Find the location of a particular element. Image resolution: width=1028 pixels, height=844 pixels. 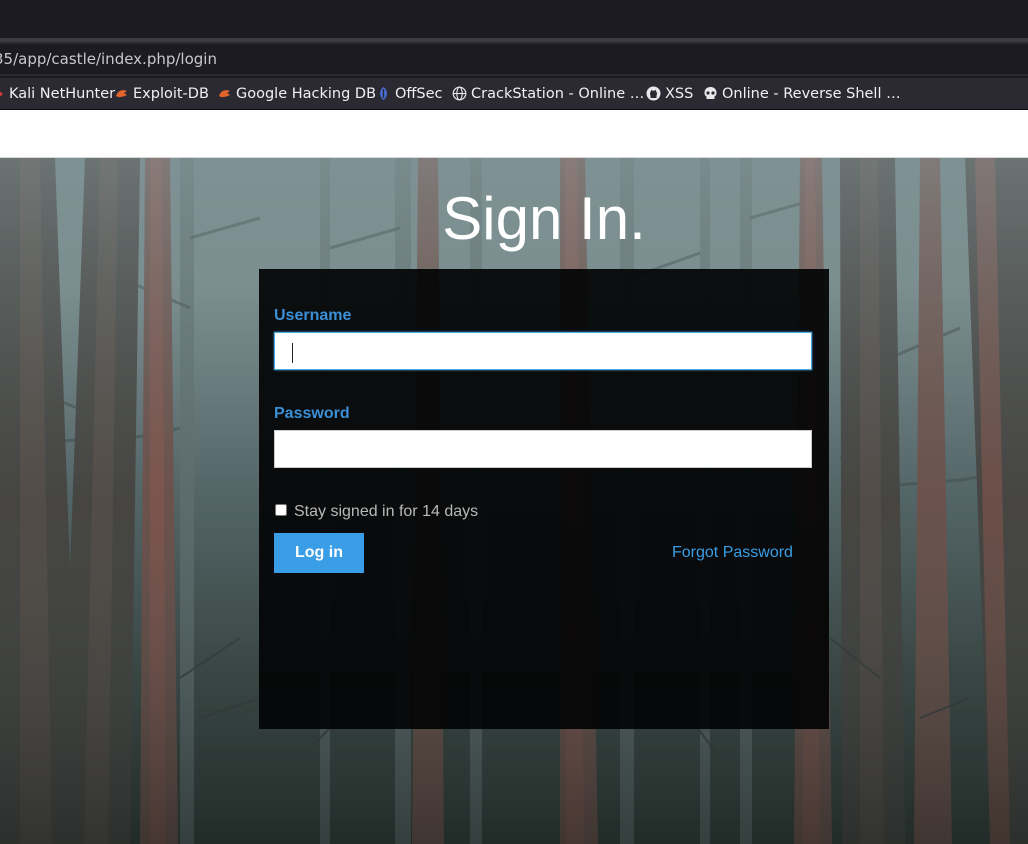

globe-icon is located at coordinates (459, 93).